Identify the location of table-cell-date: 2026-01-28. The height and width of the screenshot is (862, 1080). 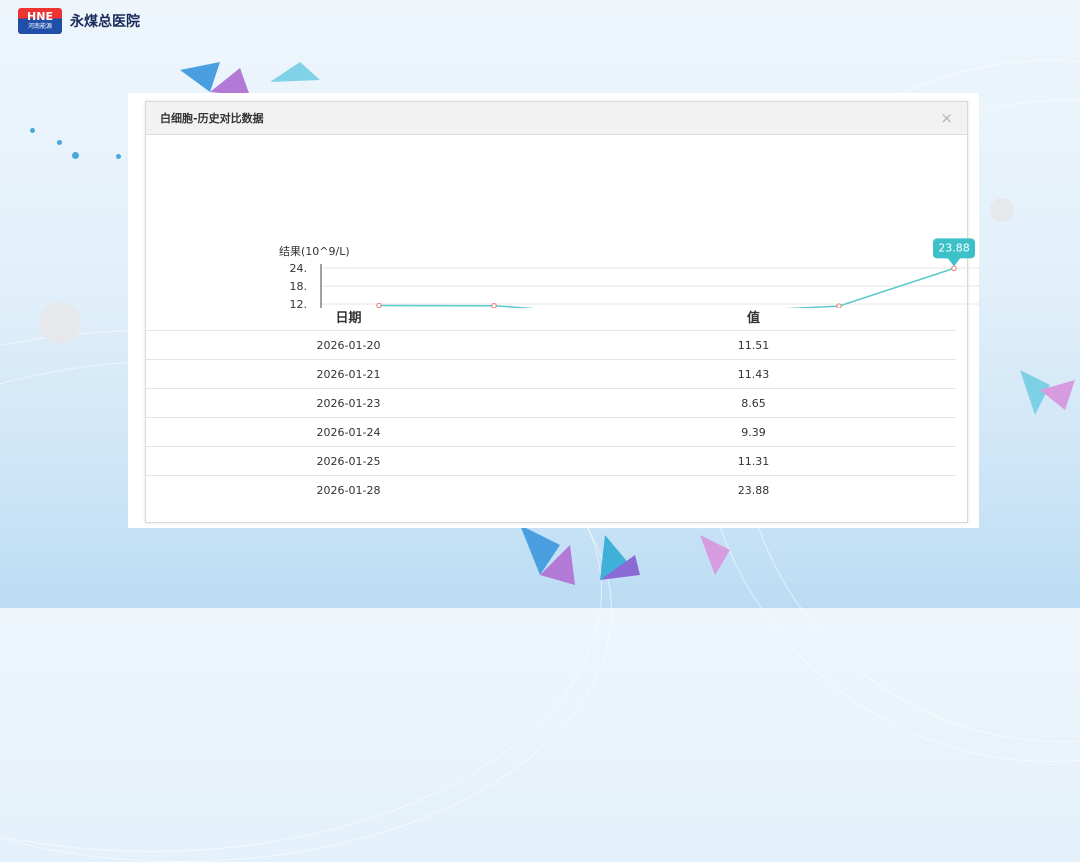
(348, 489).